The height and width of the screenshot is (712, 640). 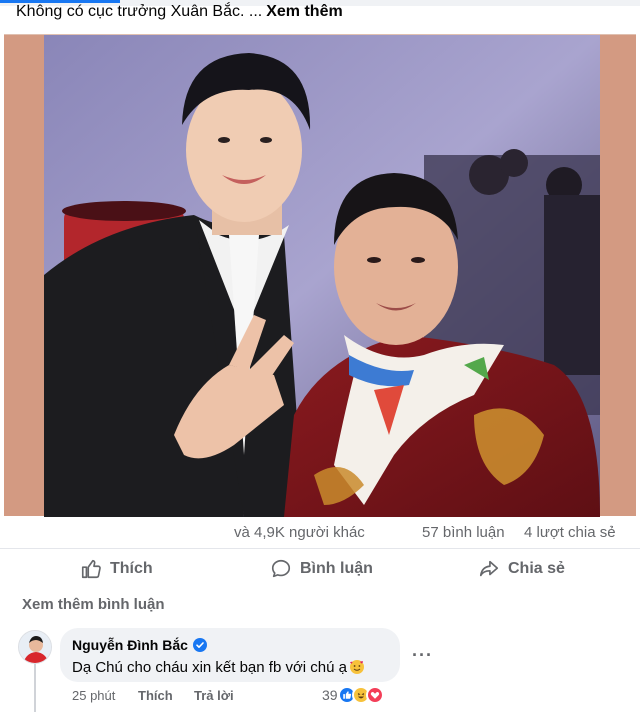 What do you see at coordinates (304, 11) in the screenshot?
I see `see-more-link: Xem thêm` at bounding box center [304, 11].